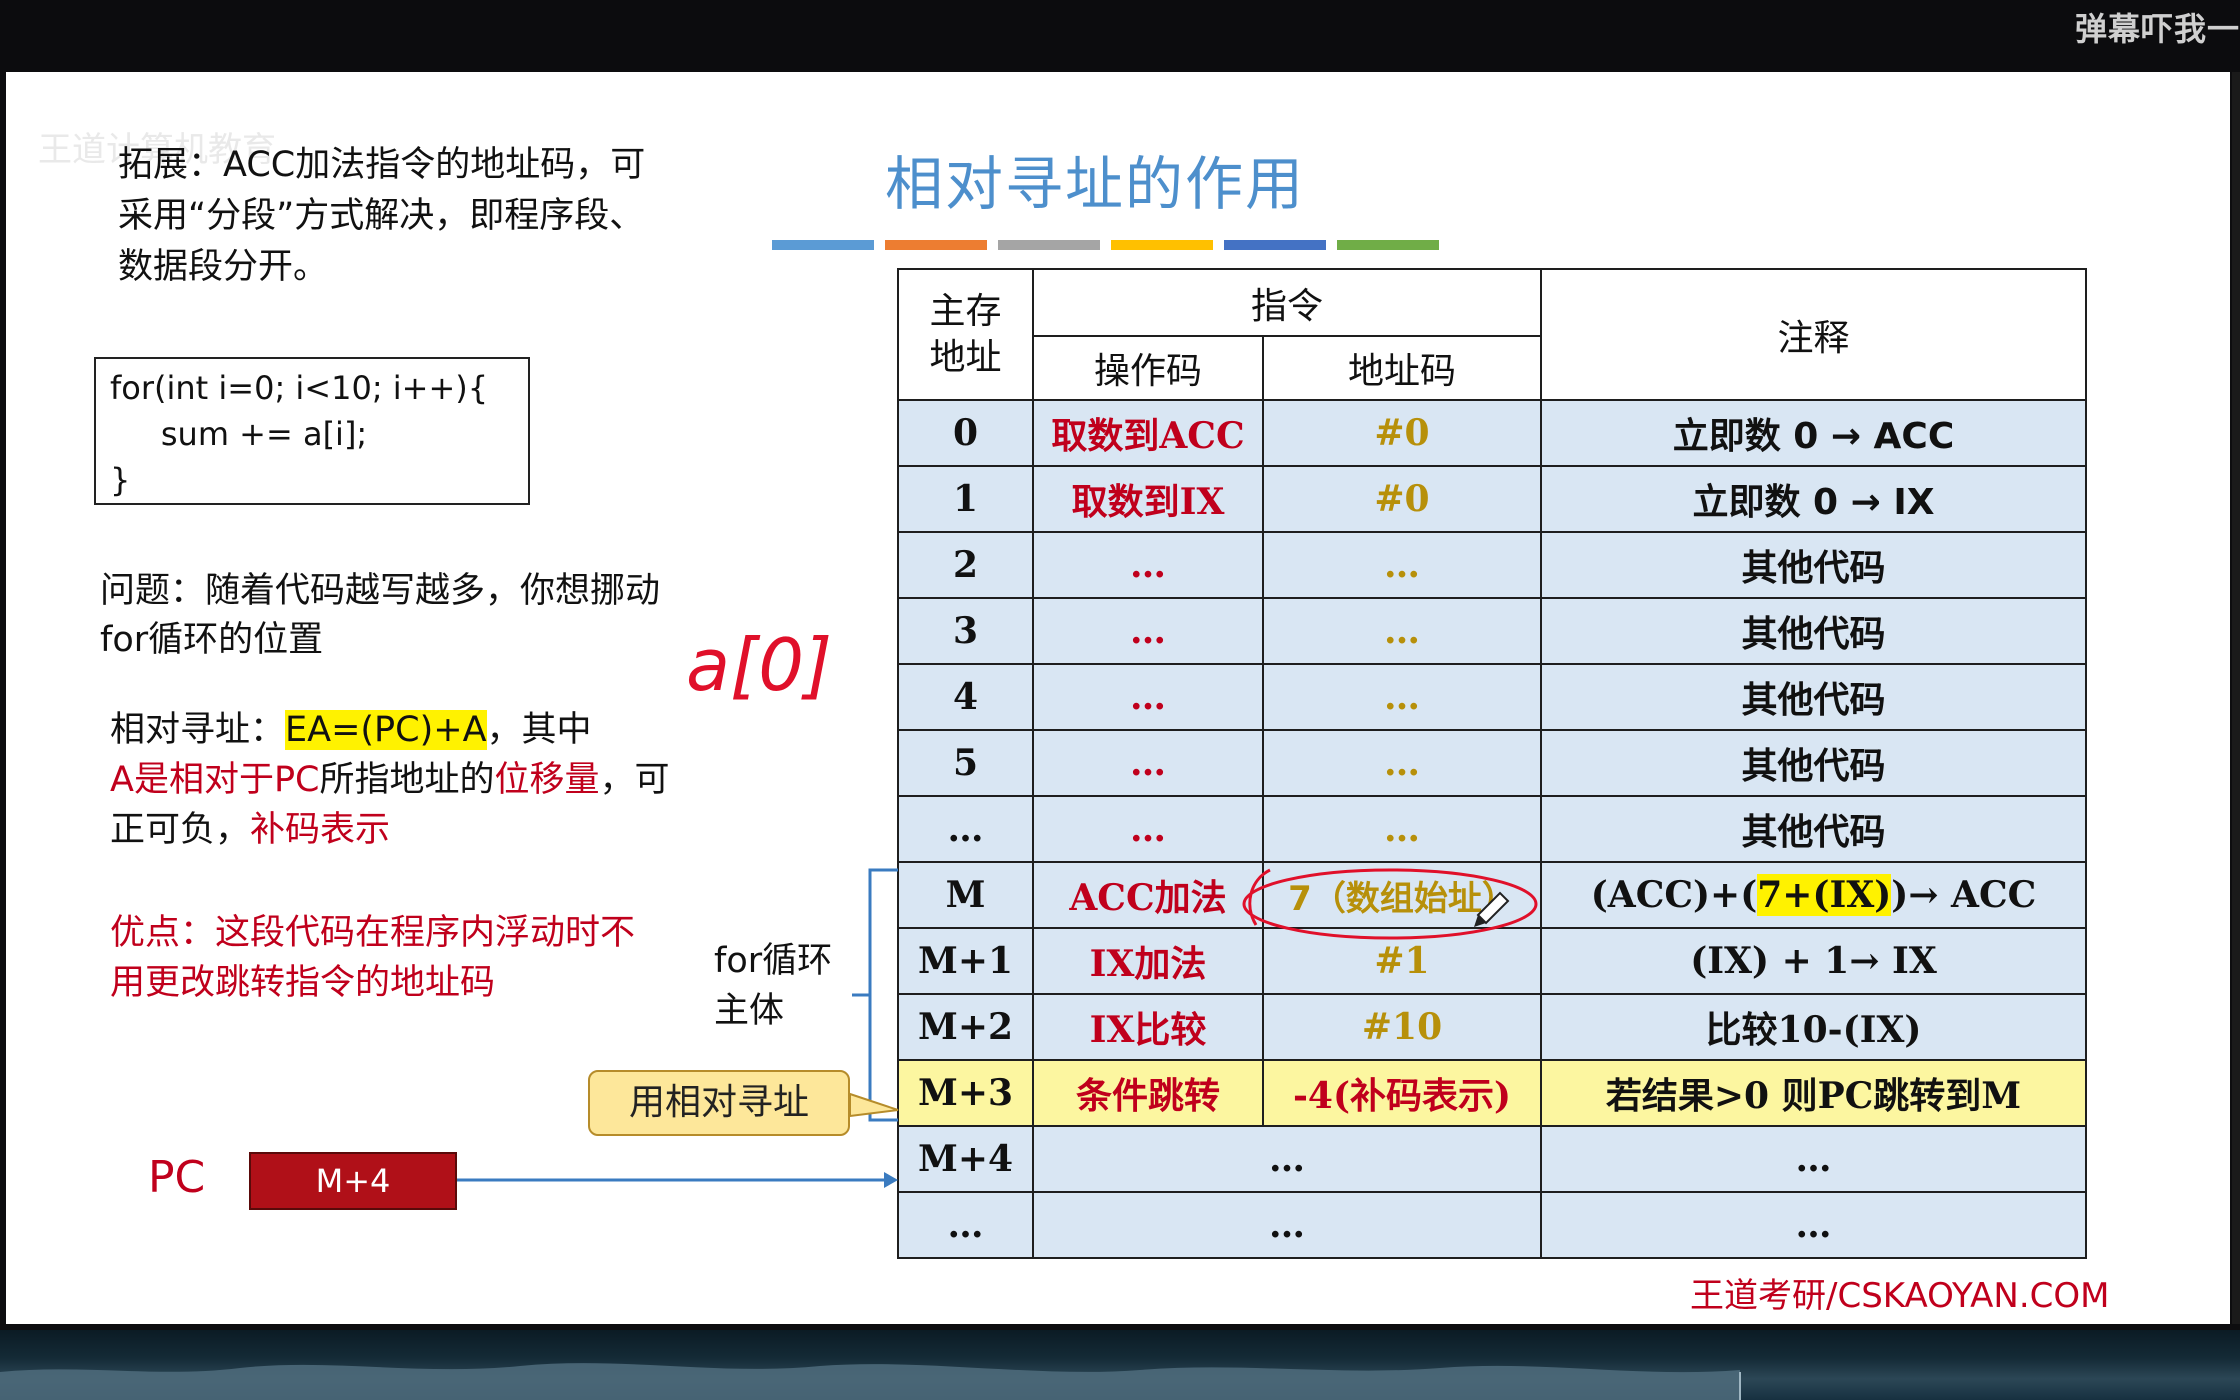 Image resolution: width=2240 pixels, height=1400 pixels. Describe the element at coordinates (891, 1180) in the screenshot. I see `pc-arrow-head` at that location.